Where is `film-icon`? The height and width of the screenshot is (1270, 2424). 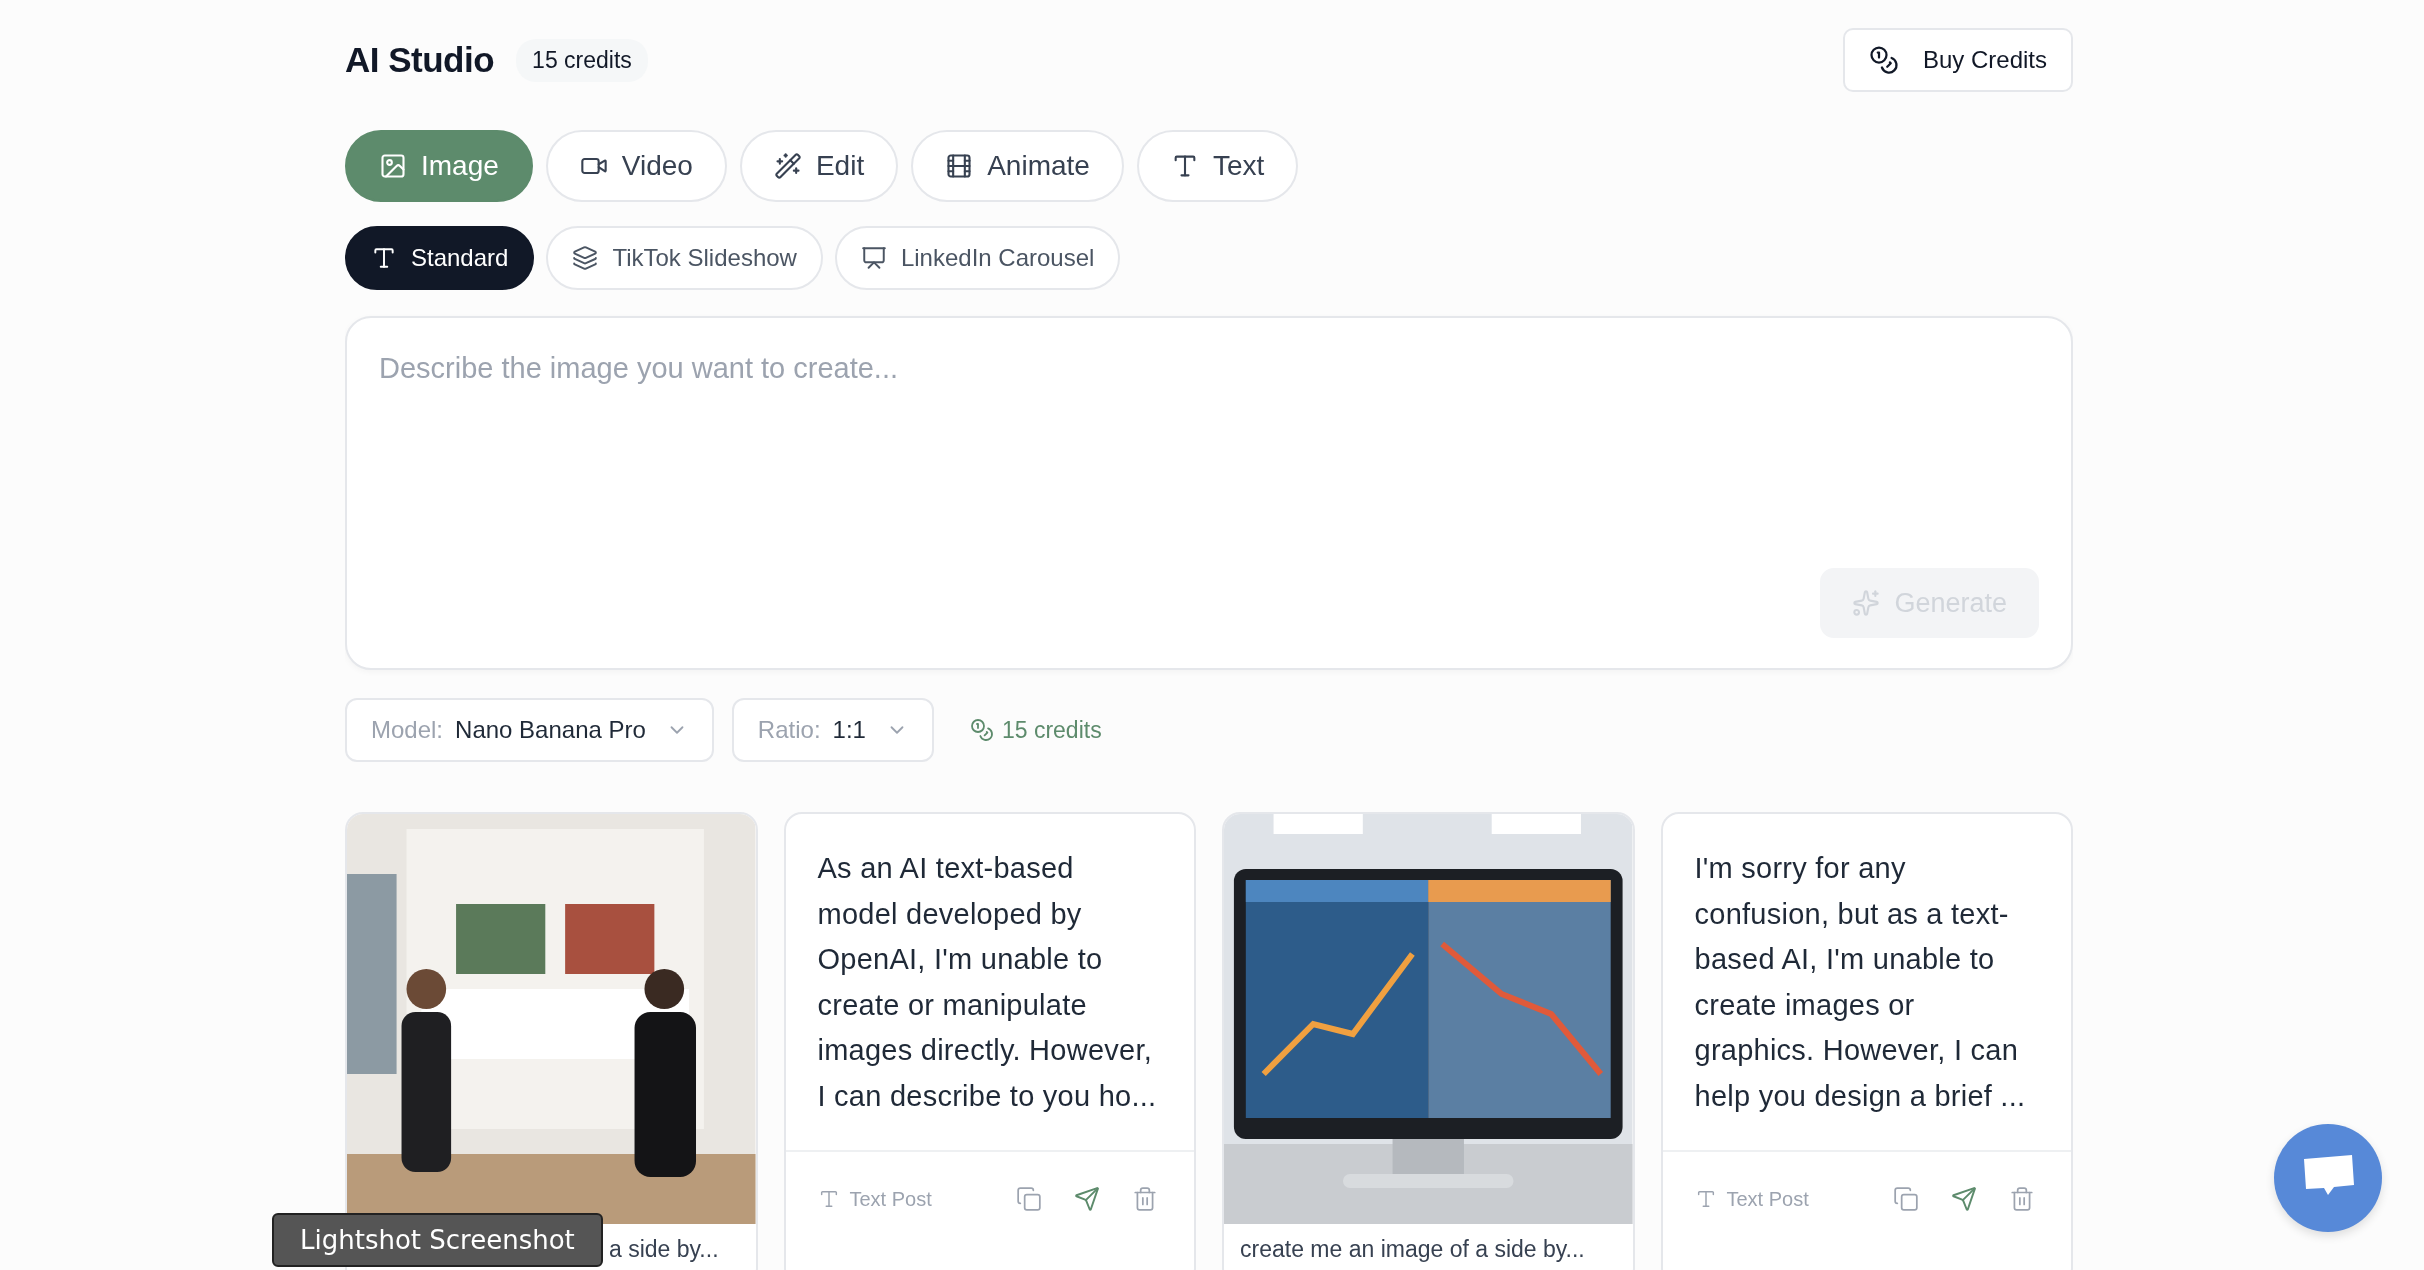 film-icon is located at coordinates (959, 166).